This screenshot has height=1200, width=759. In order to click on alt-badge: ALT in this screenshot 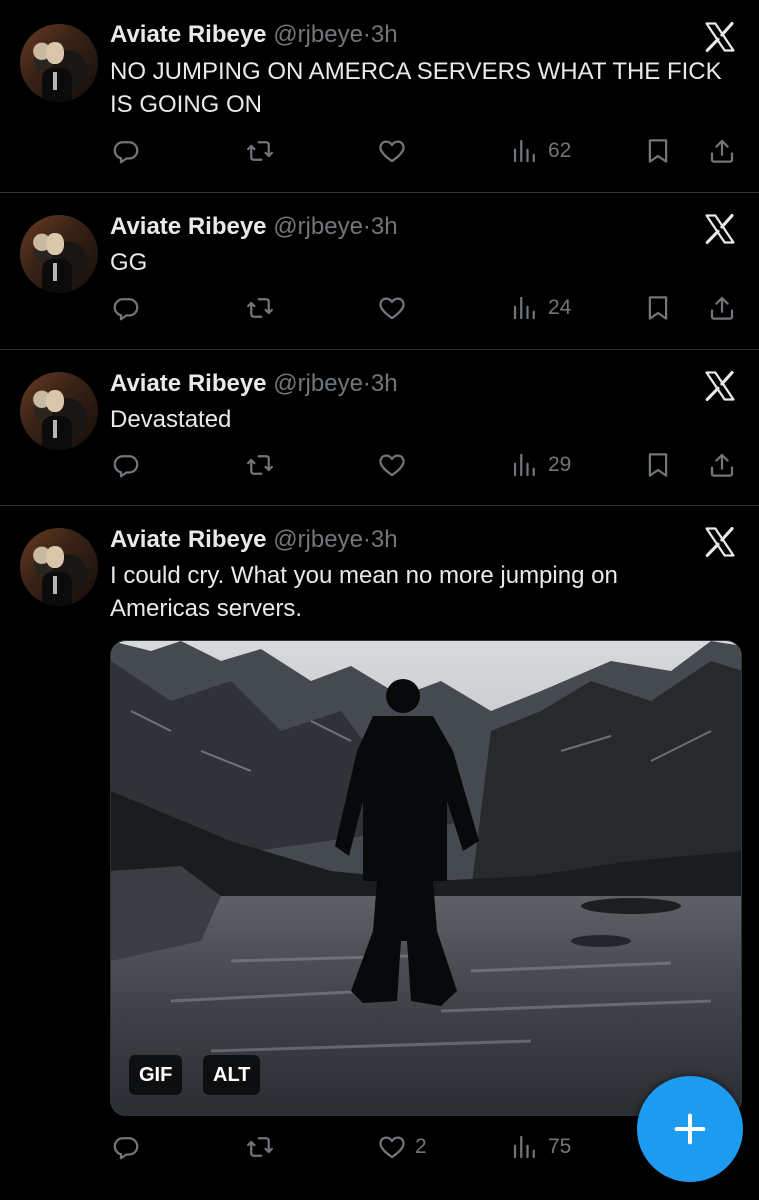, I will do `click(232, 1075)`.